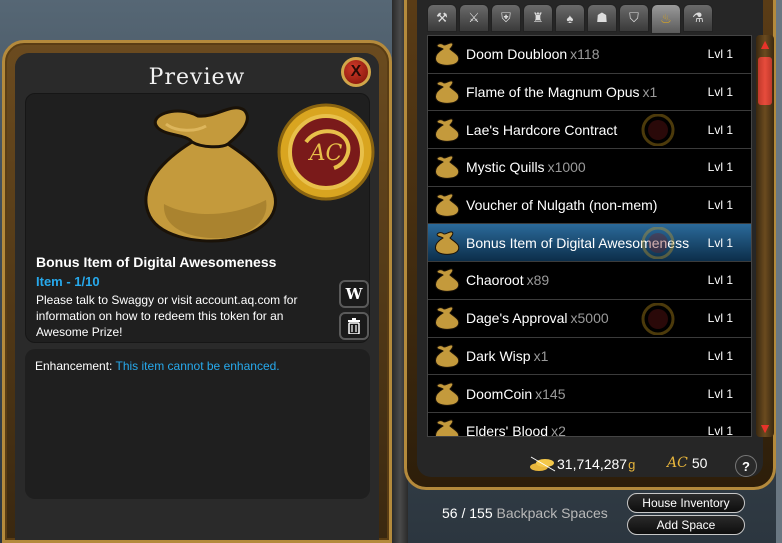  What do you see at coordinates (467, 513) in the screenshot?
I see `backpack-count: 56 / 155` at bounding box center [467, 513].